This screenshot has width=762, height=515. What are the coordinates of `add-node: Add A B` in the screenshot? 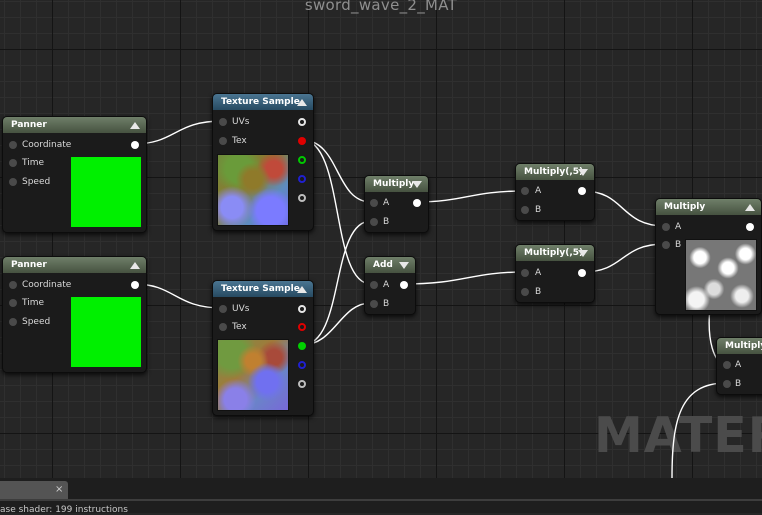 It's located at (390, 285).